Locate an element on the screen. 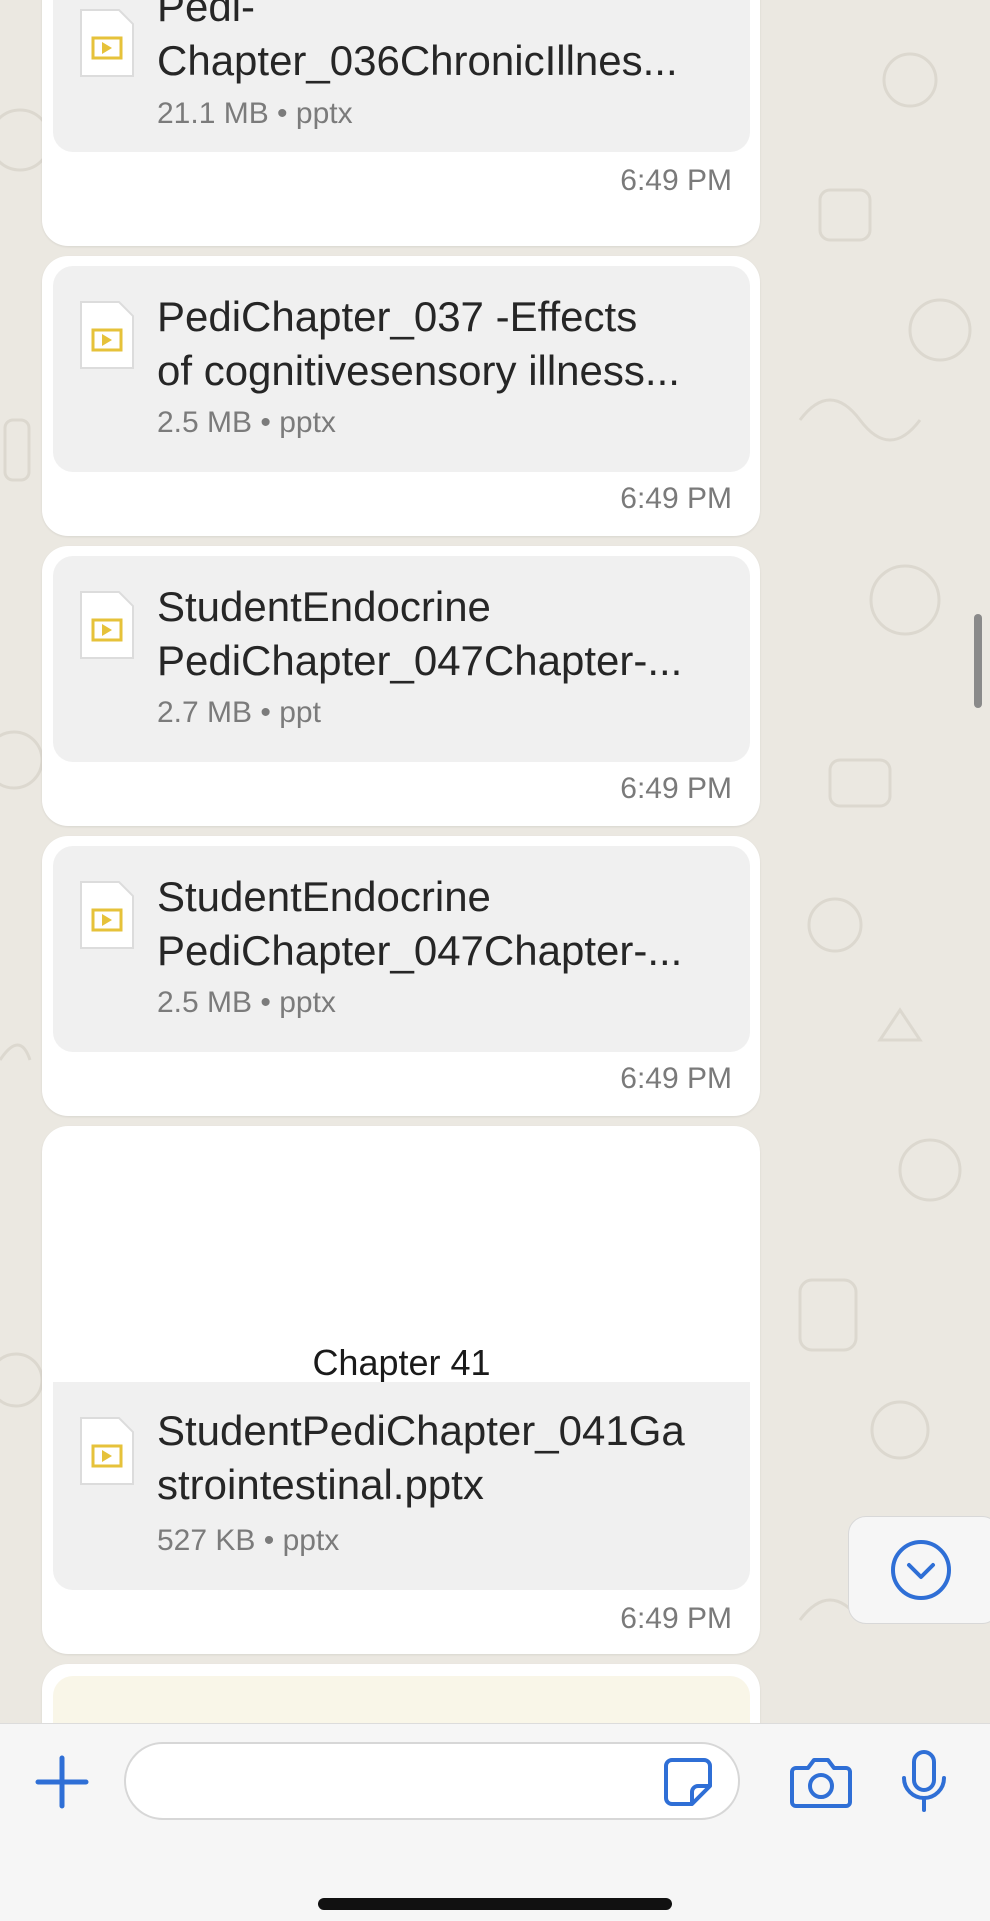 The height and width of the screenshot is (1921, 990). scroll-to-bottom-button is located at coordinates (919, 1570).